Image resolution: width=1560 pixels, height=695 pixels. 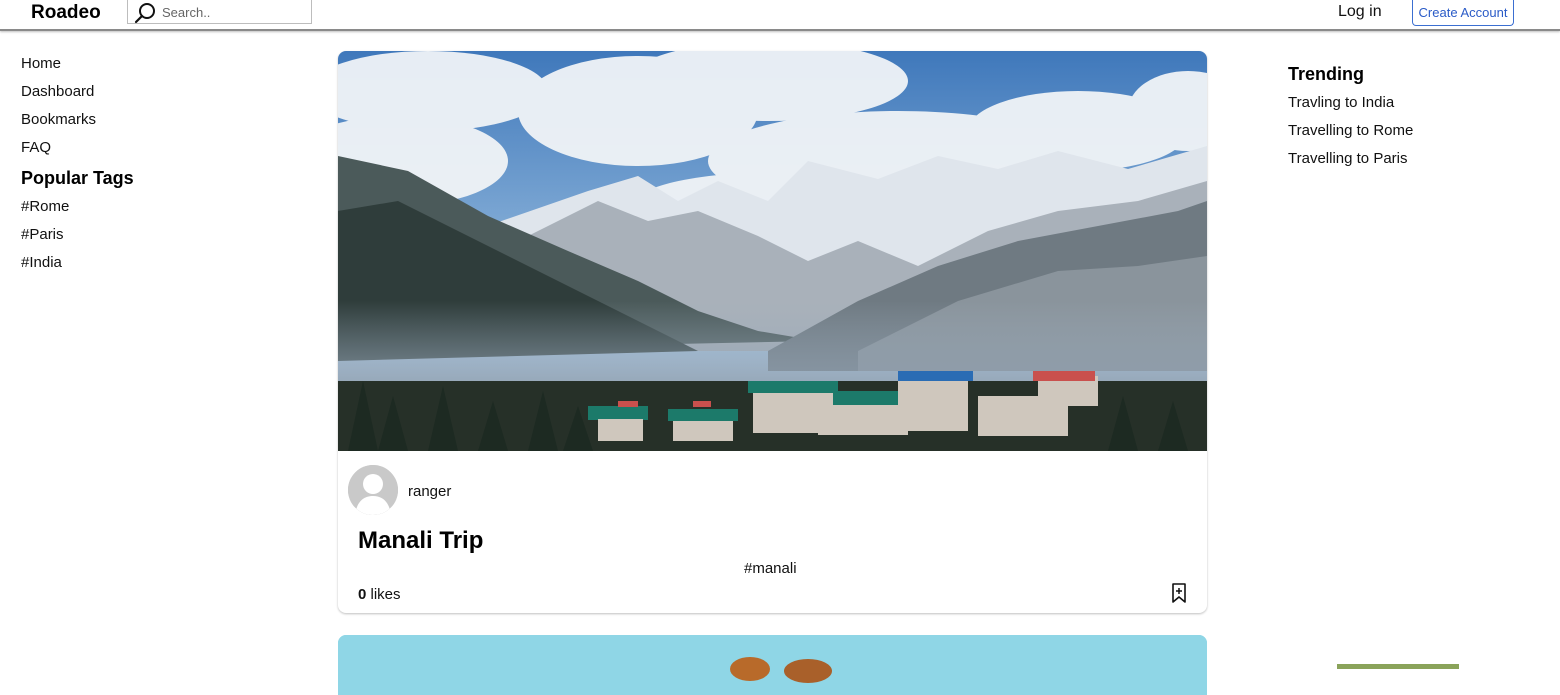 What do you see at coordinates (1398, 666) in the screenshot?
I see `decorative-bar` at bounding box center [1398, 666].